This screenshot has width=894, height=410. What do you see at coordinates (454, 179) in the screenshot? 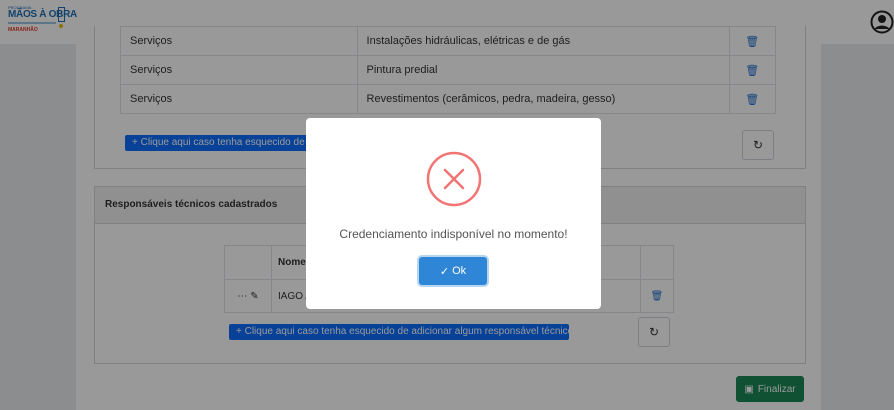
I see `error-circle-icon` at bounding box center [454, 179].